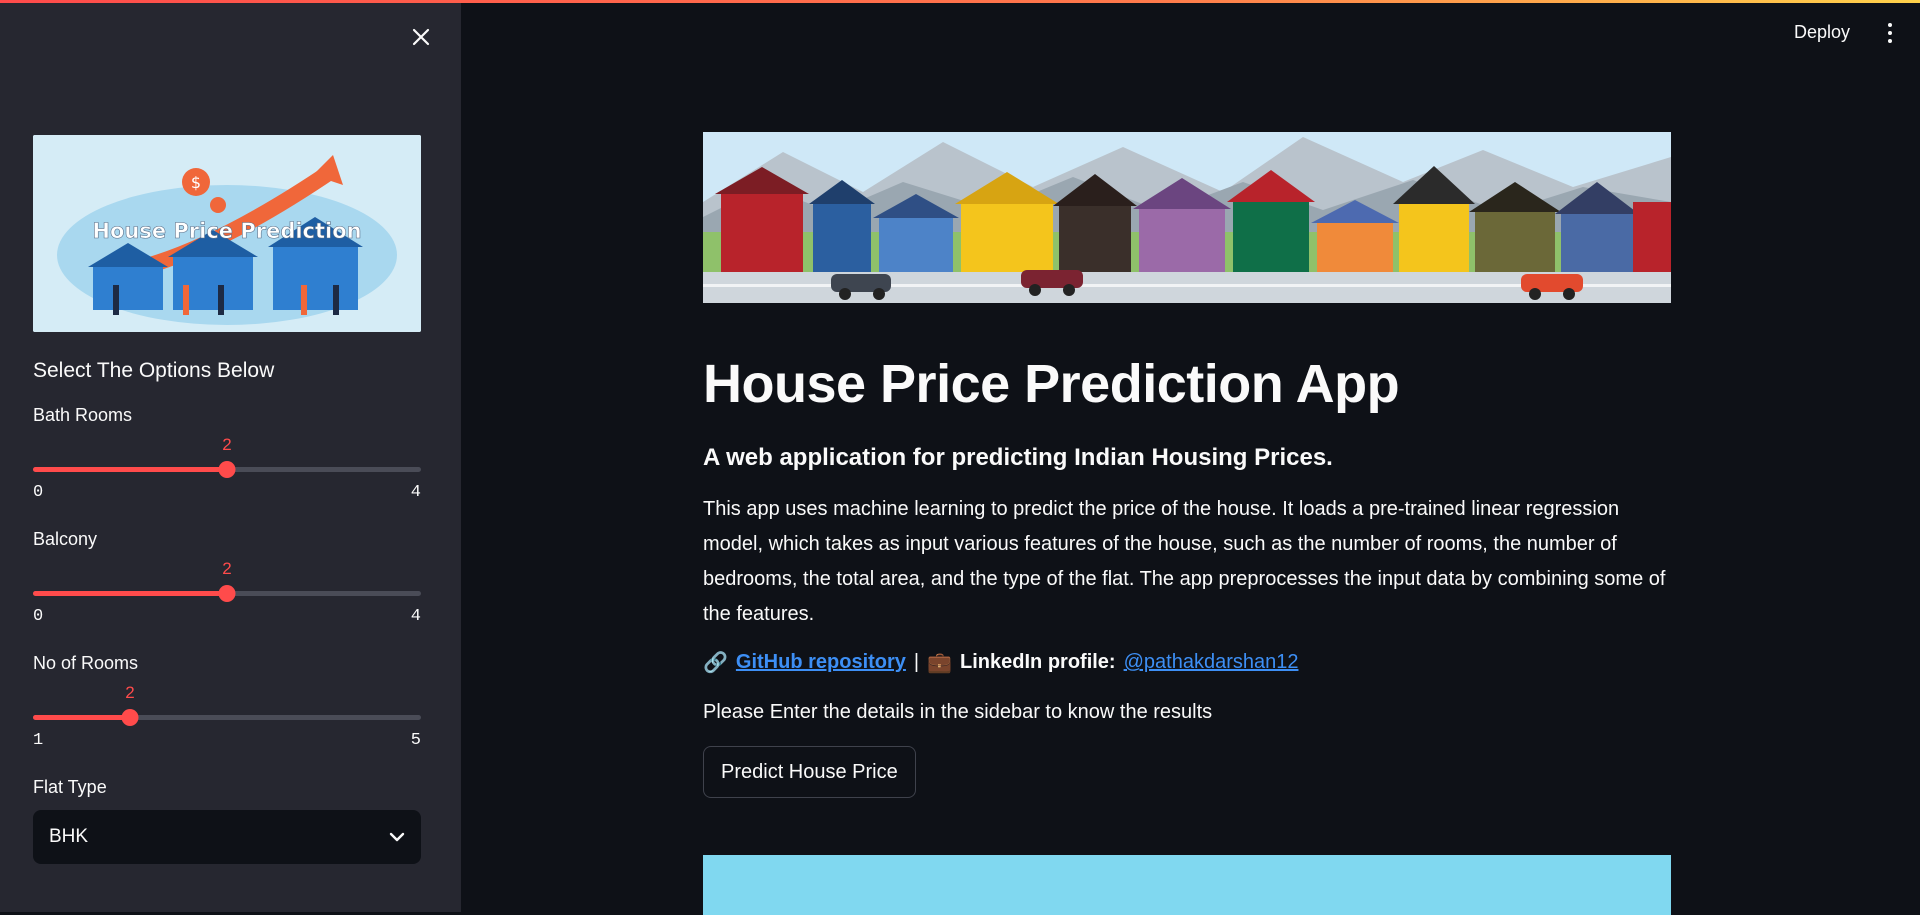  I want to click on predict-house-price-button: Predict House Price, so click(809, 772).